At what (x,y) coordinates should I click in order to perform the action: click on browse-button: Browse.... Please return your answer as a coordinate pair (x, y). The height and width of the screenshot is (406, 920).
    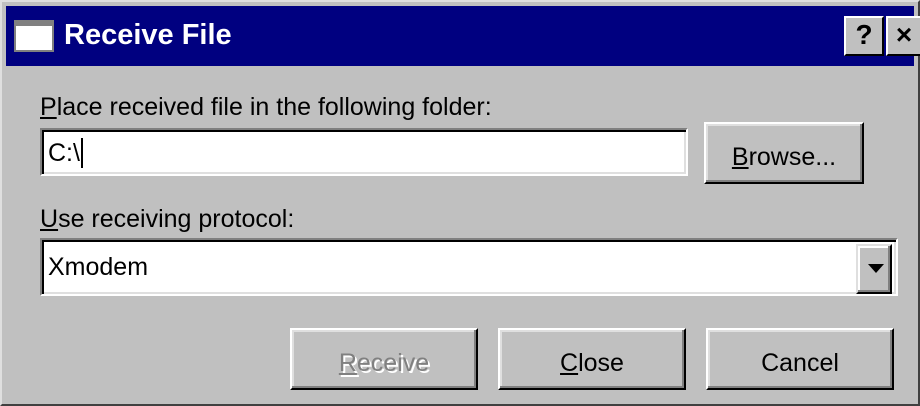
    Looking at the image, I should click on (784, 153).